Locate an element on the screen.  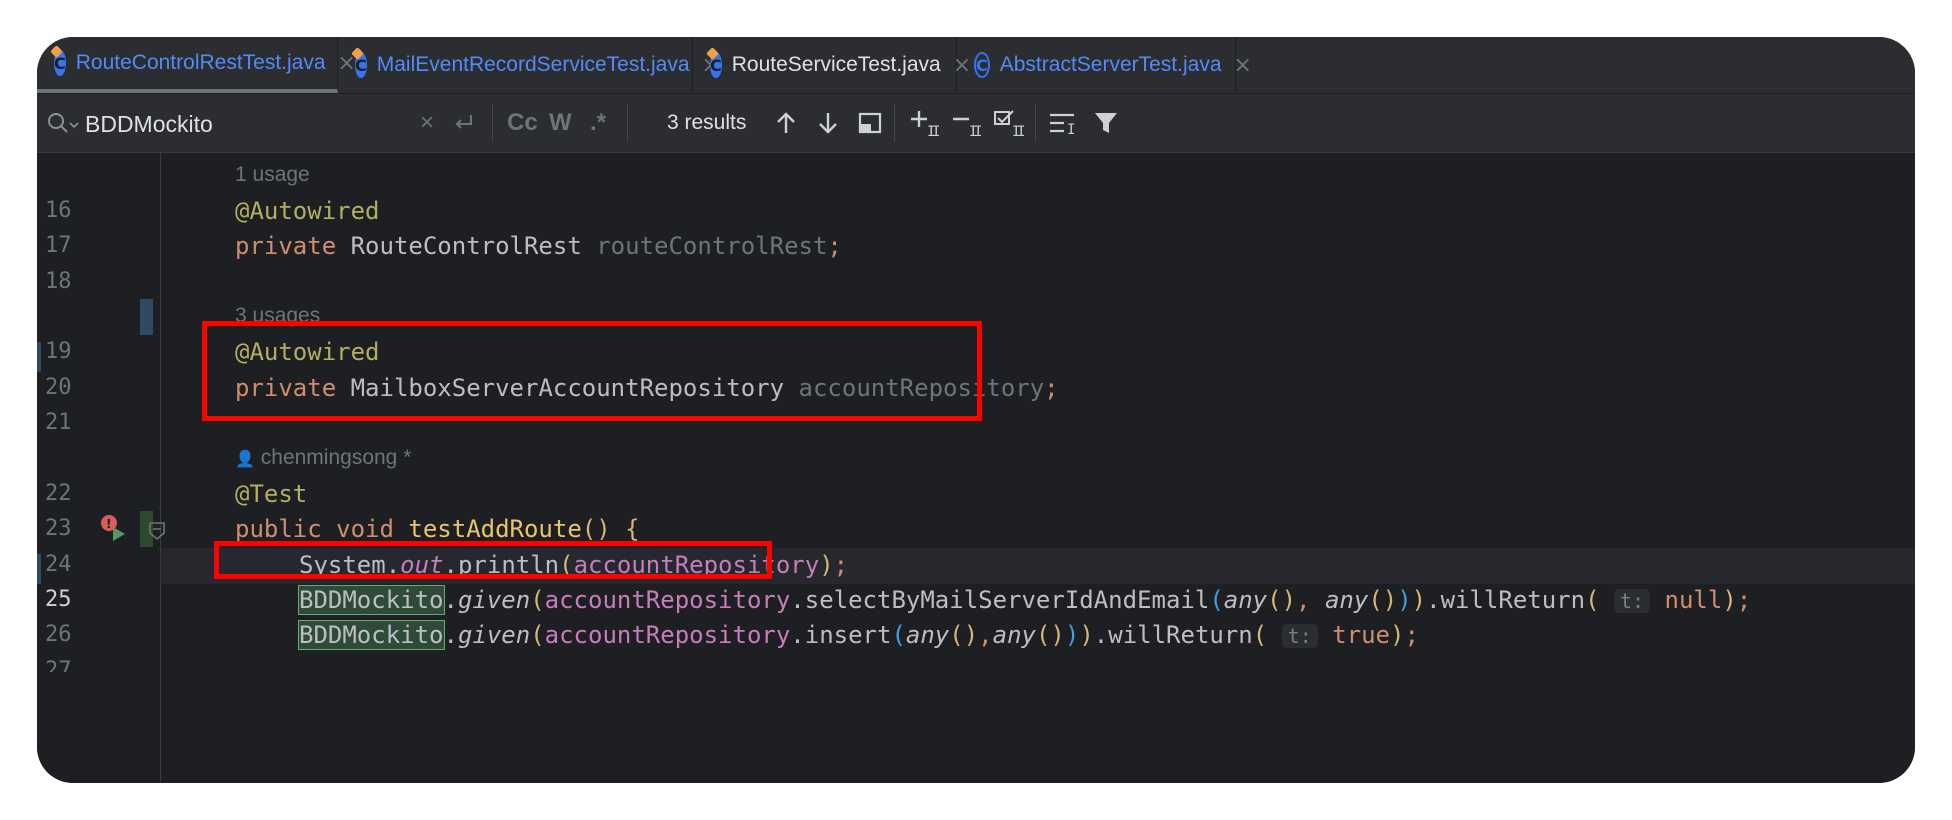
remove-occurrence-icon: II is located at coordinates (966, 123).